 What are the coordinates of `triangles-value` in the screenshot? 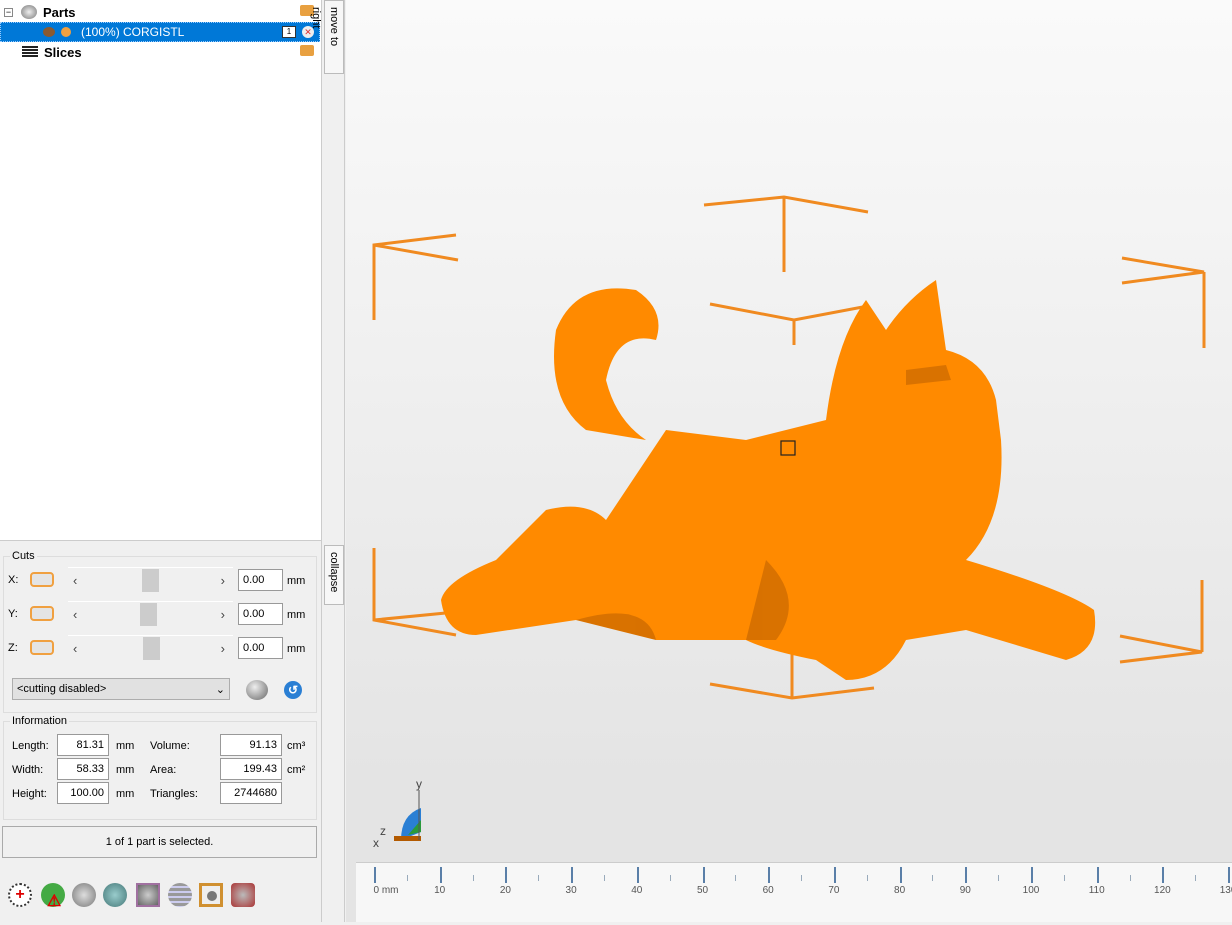 It's located at (251, 793).